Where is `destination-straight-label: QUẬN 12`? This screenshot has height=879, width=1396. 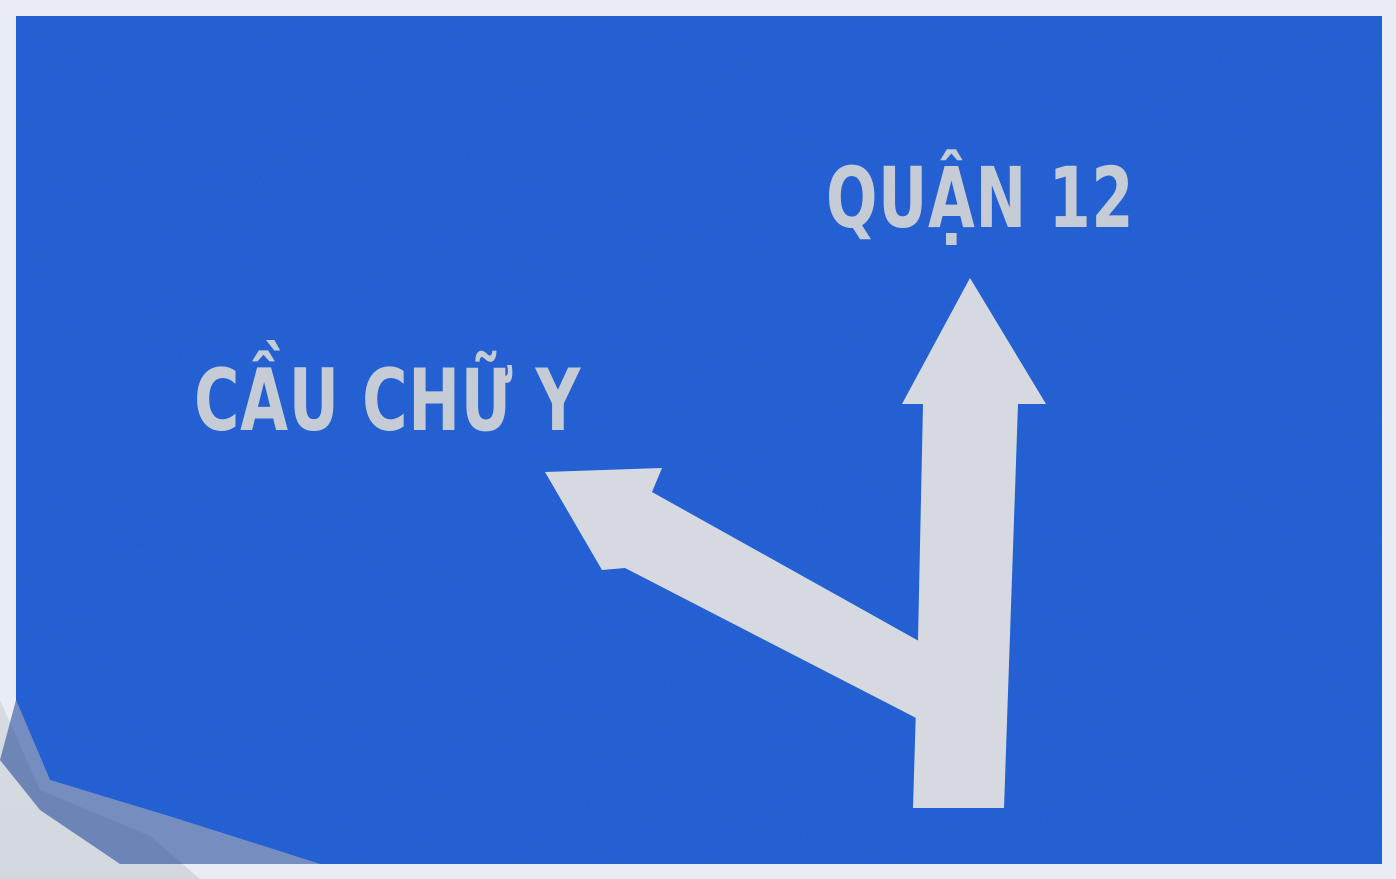 destination-straight-label: QUẬN 12 is located at coordinates (980, 198).